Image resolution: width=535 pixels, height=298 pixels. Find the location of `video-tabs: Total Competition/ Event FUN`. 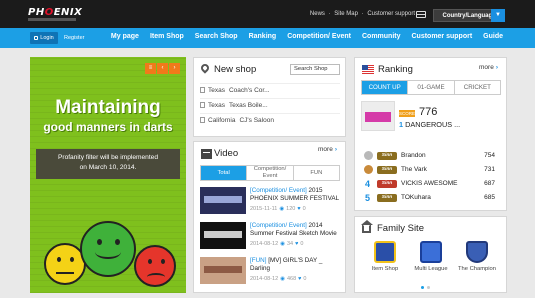

video-tabs: Total Competition/ Event FUN is located at coordinates (270, 173).